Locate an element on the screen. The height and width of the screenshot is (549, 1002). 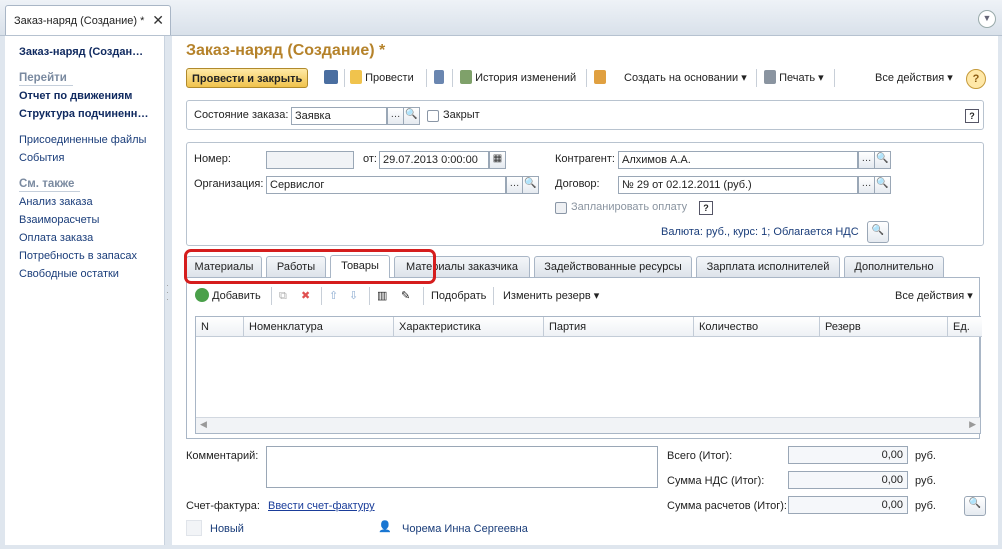
scanner-button: ✎ is located at coordinates (405, 296).